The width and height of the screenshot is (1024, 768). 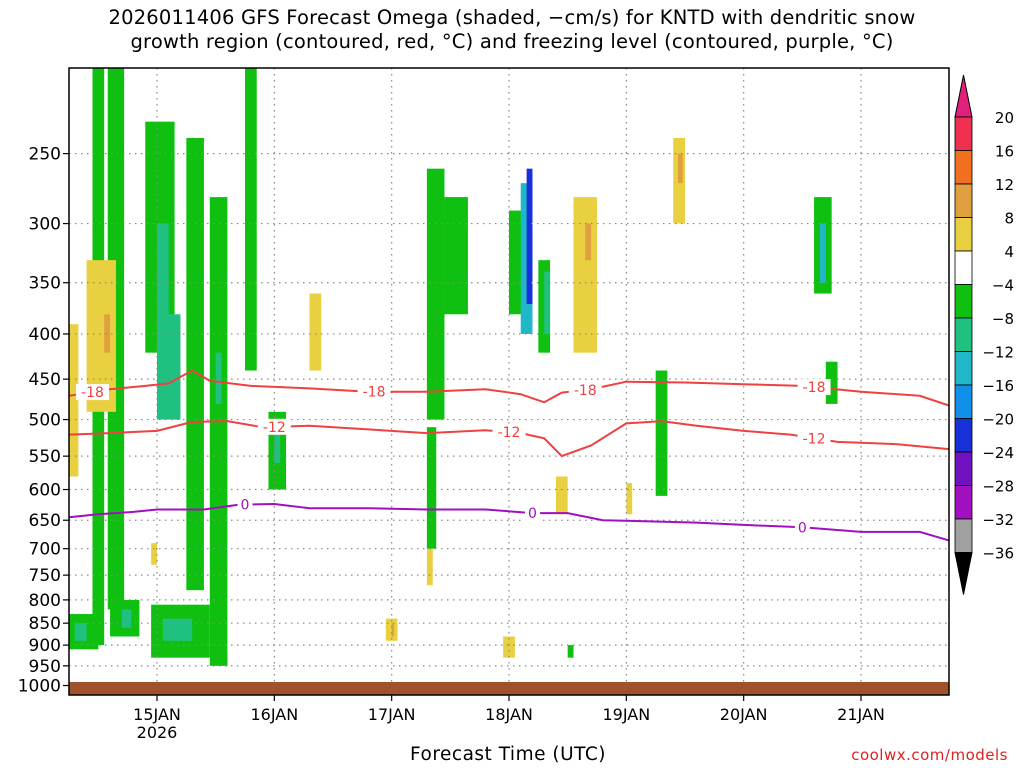 What do you see at coordinates (1004, 152) in the screenshot?
I see `colorbar-label: 16` at bounding box center [1004, 152].